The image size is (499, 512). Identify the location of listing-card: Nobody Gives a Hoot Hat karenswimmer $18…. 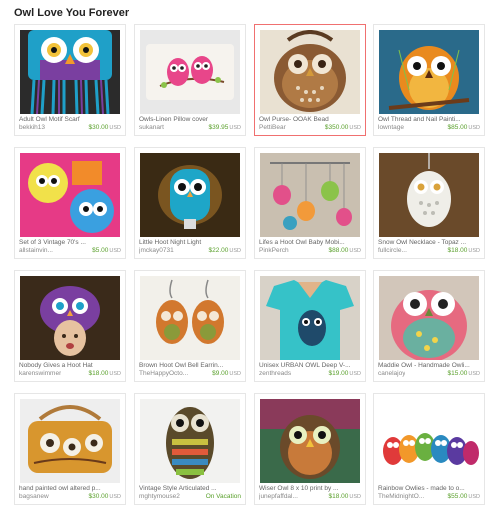
(70, 326).